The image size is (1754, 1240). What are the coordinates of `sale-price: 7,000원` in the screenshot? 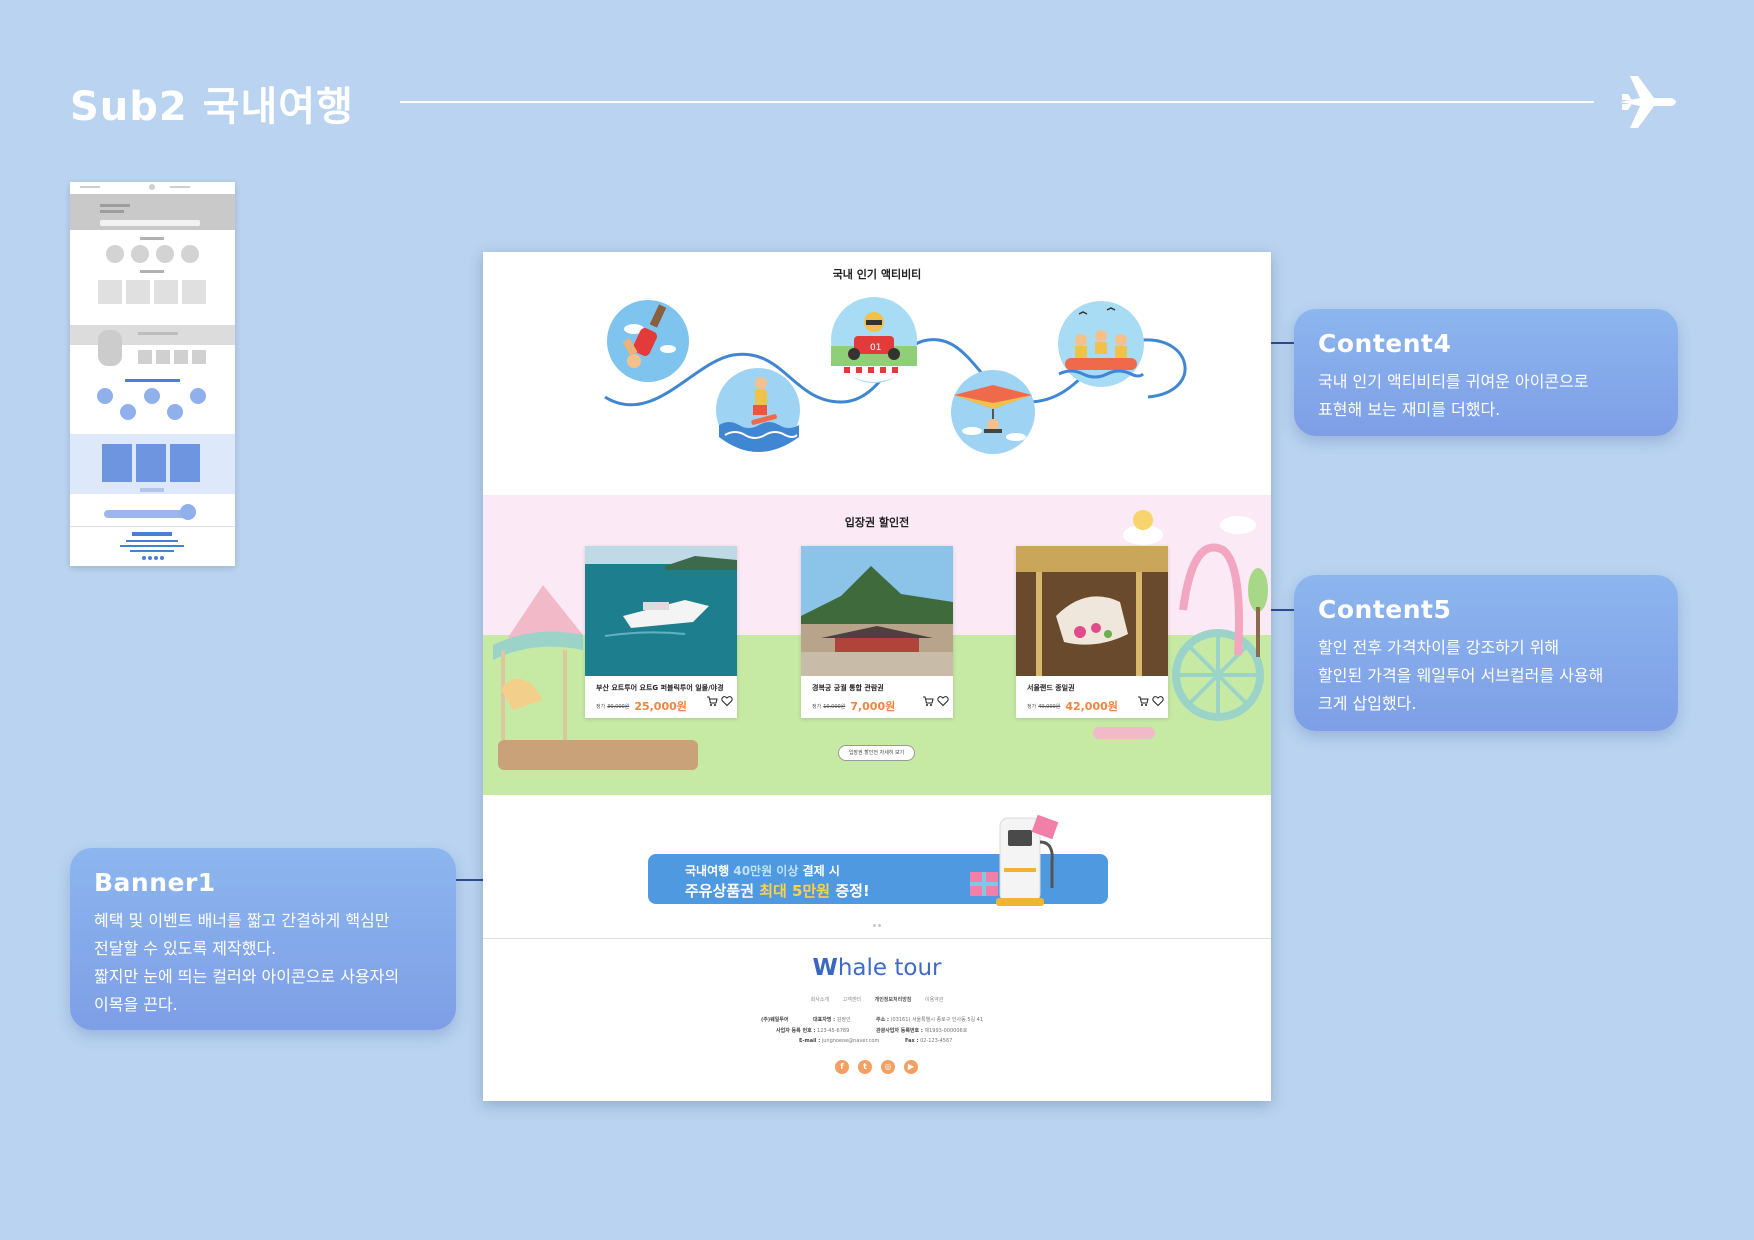 It's located at (873, 706).